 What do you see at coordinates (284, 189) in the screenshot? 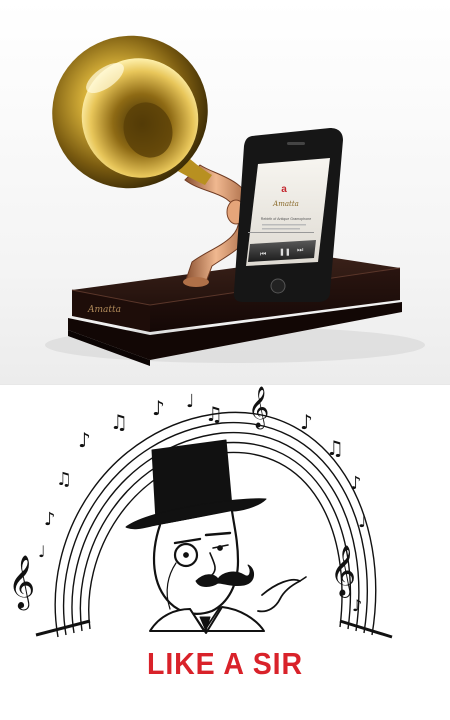
I see `svg-text: a` at bounding box center [284, 189].